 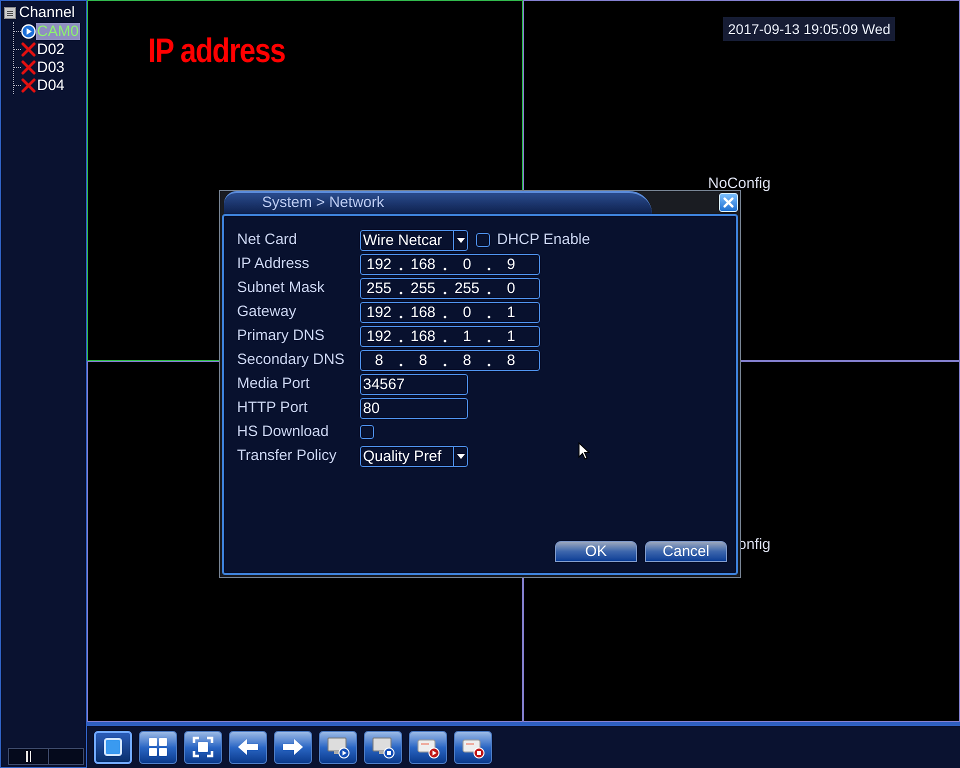 What do you see at coordinates (273, 408) in the screenshot?
I see `field-label: HTTP Port` at bounding box center [273, 408].